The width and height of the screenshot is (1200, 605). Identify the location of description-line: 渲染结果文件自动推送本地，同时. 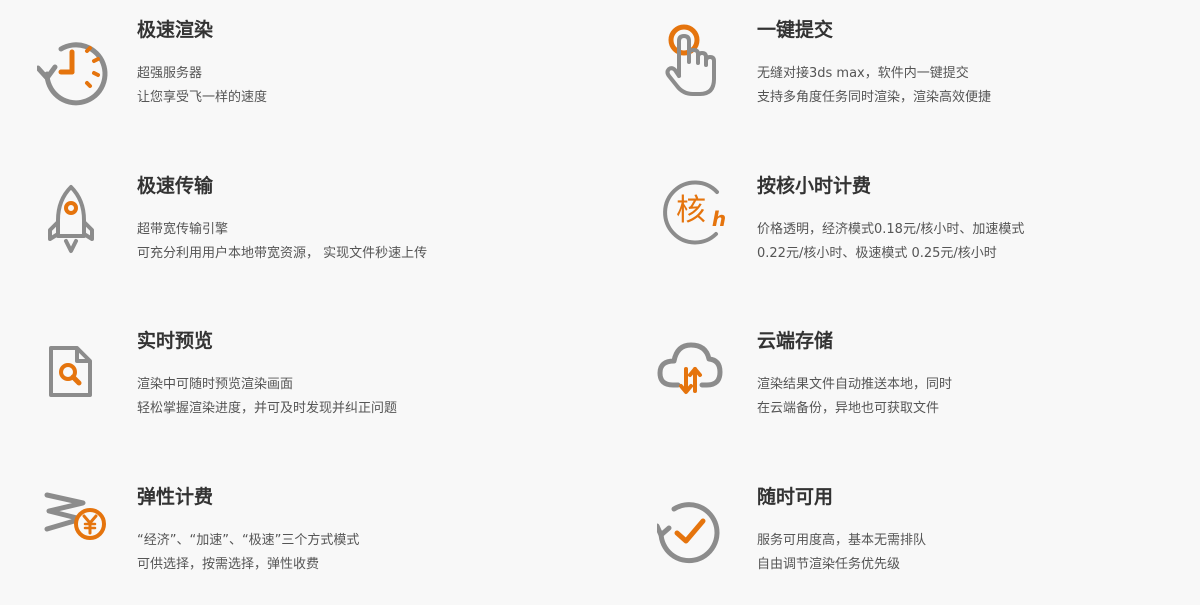
(855, 384).